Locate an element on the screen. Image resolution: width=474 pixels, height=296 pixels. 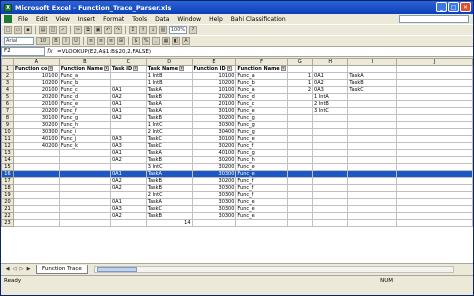
underline-icon: U is located at coordinates (76, 41).